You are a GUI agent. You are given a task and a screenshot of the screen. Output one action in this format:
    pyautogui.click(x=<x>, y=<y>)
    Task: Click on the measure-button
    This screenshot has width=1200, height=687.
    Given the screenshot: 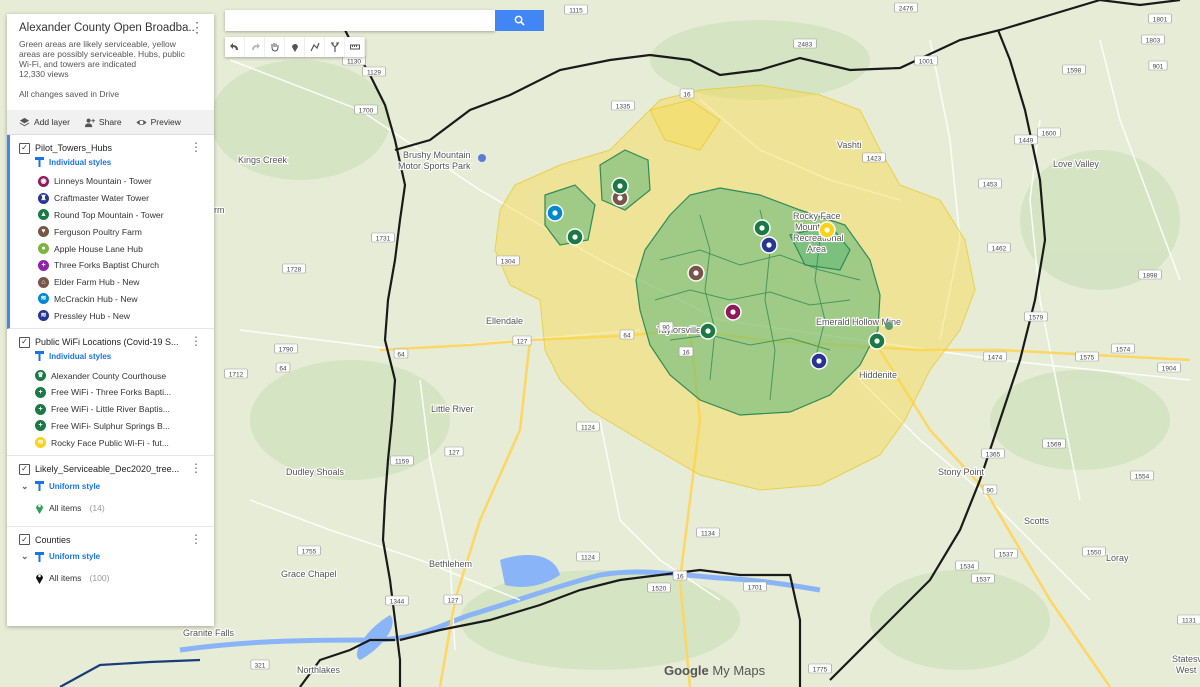 What is the action you would take?
    pyautogui.click(x=355, y=47)
    